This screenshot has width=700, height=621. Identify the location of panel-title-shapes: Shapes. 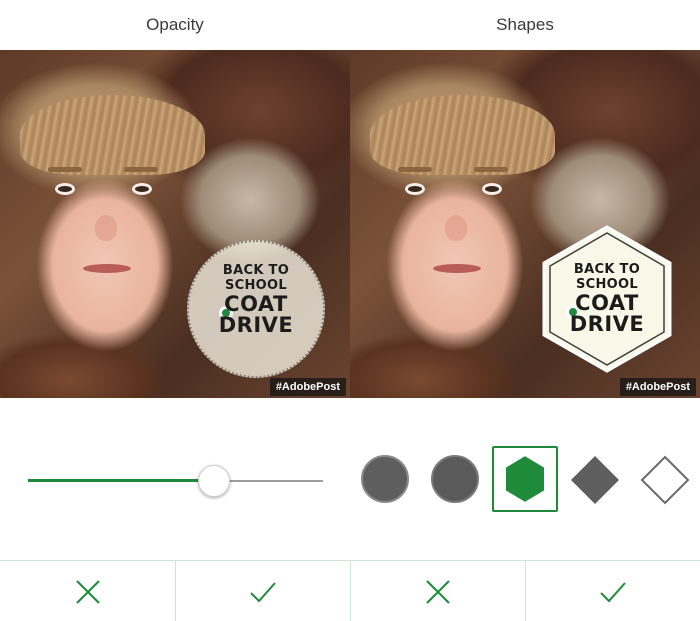
(525, 24).